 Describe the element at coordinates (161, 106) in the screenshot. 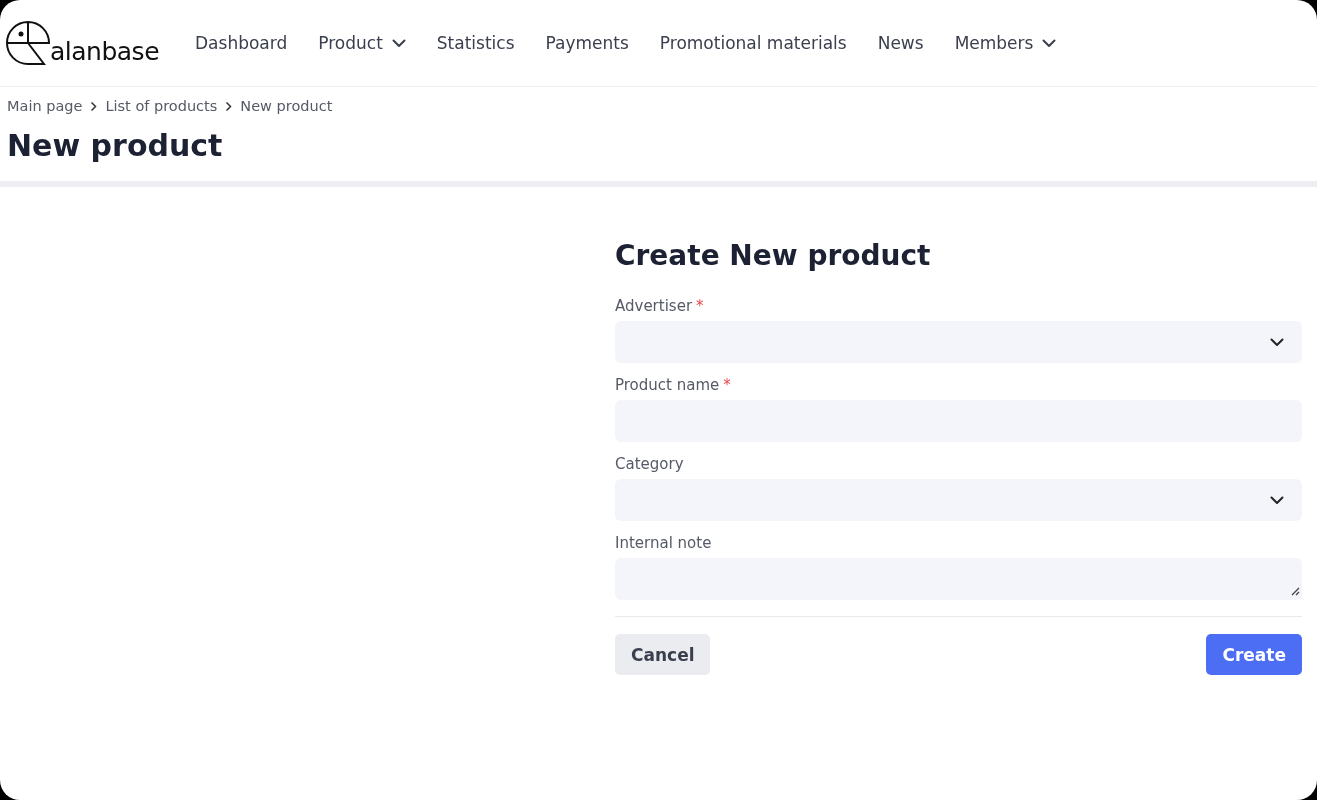

I see `breadcrumb-link: List of products` at that location.